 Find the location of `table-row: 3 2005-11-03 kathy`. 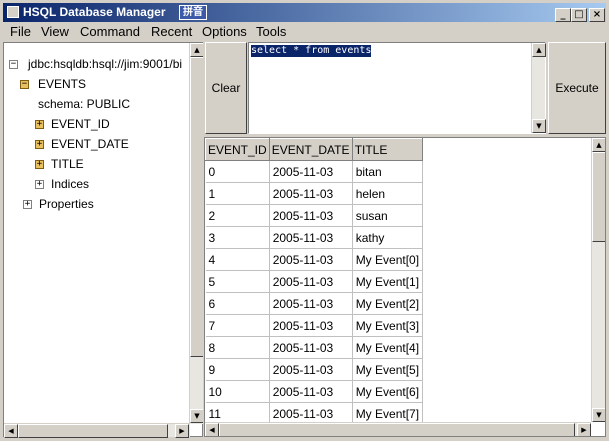

table-row: 3 2005-11-03 kathy is located at coordinates (314, 237).